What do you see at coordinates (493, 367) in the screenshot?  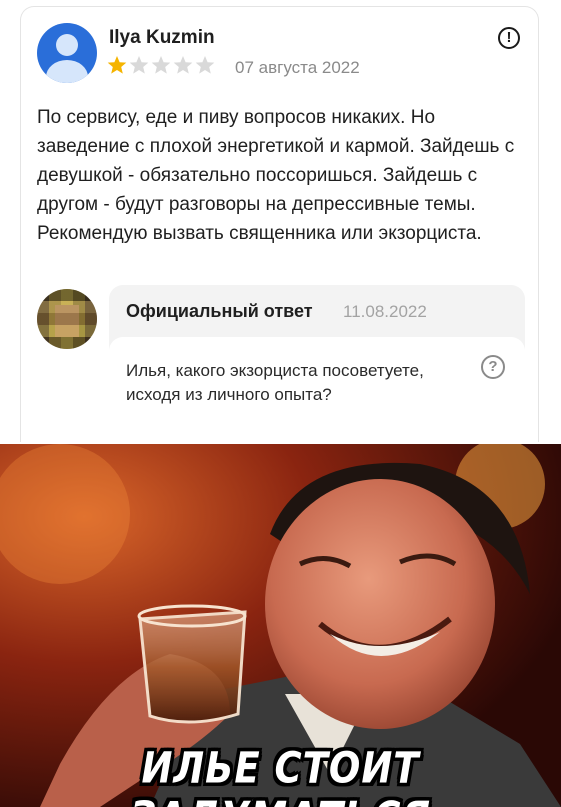 I see `question-circle-icon: ?` at bounding box center [493, 367].